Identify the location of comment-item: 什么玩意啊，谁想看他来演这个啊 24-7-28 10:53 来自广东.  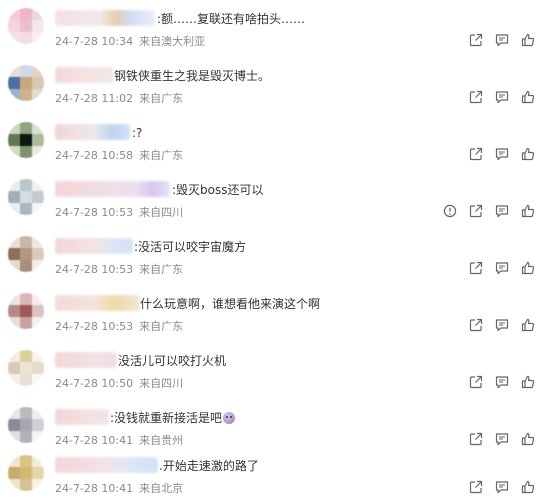
(275, 313).